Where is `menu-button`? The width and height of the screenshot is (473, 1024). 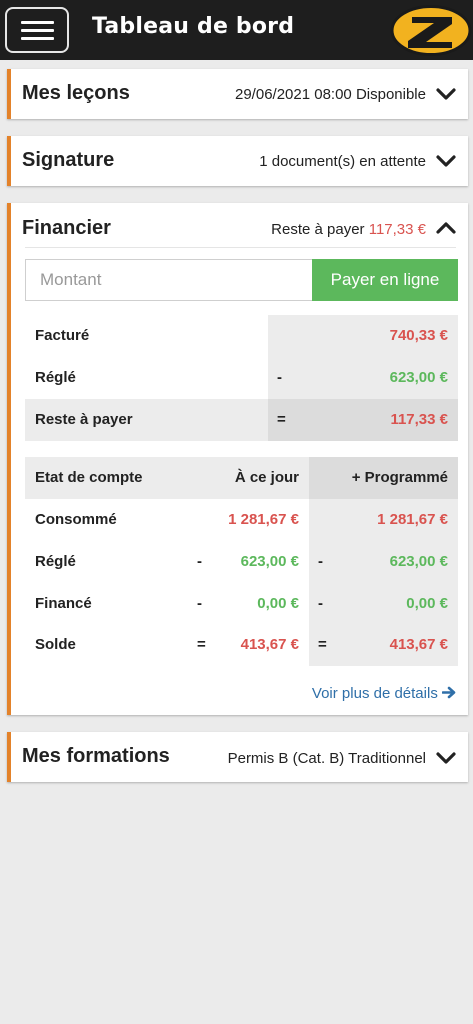
menu-button is located at coordinates (37, 30).